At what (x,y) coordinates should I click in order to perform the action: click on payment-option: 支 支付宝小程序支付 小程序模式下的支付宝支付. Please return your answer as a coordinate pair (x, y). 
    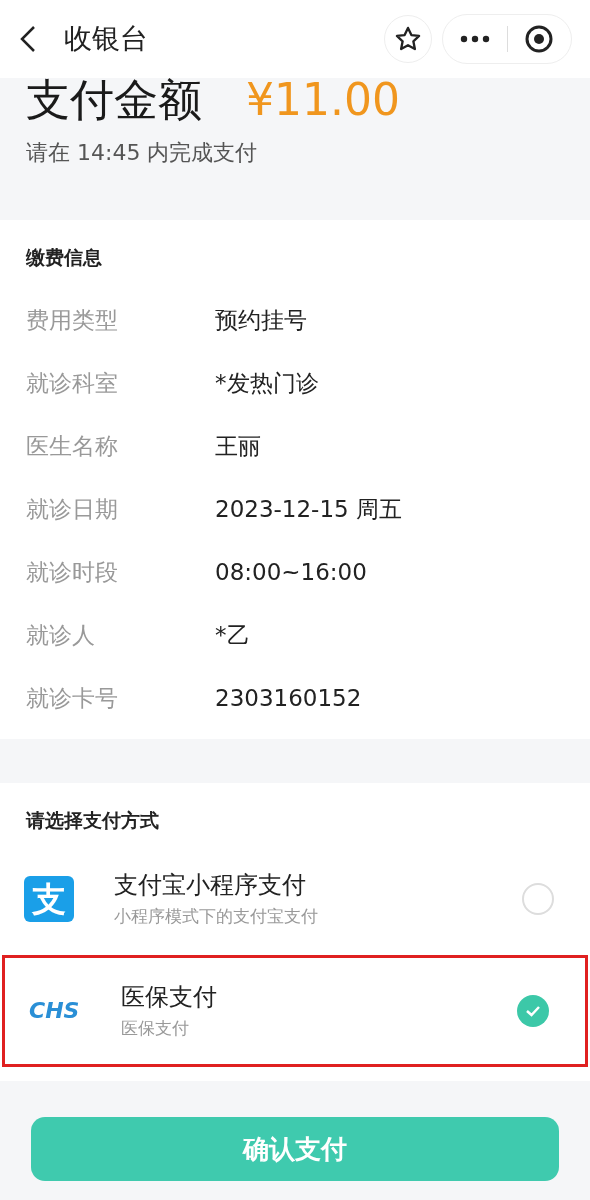
    Looking at the image, I should click on (295, 899).